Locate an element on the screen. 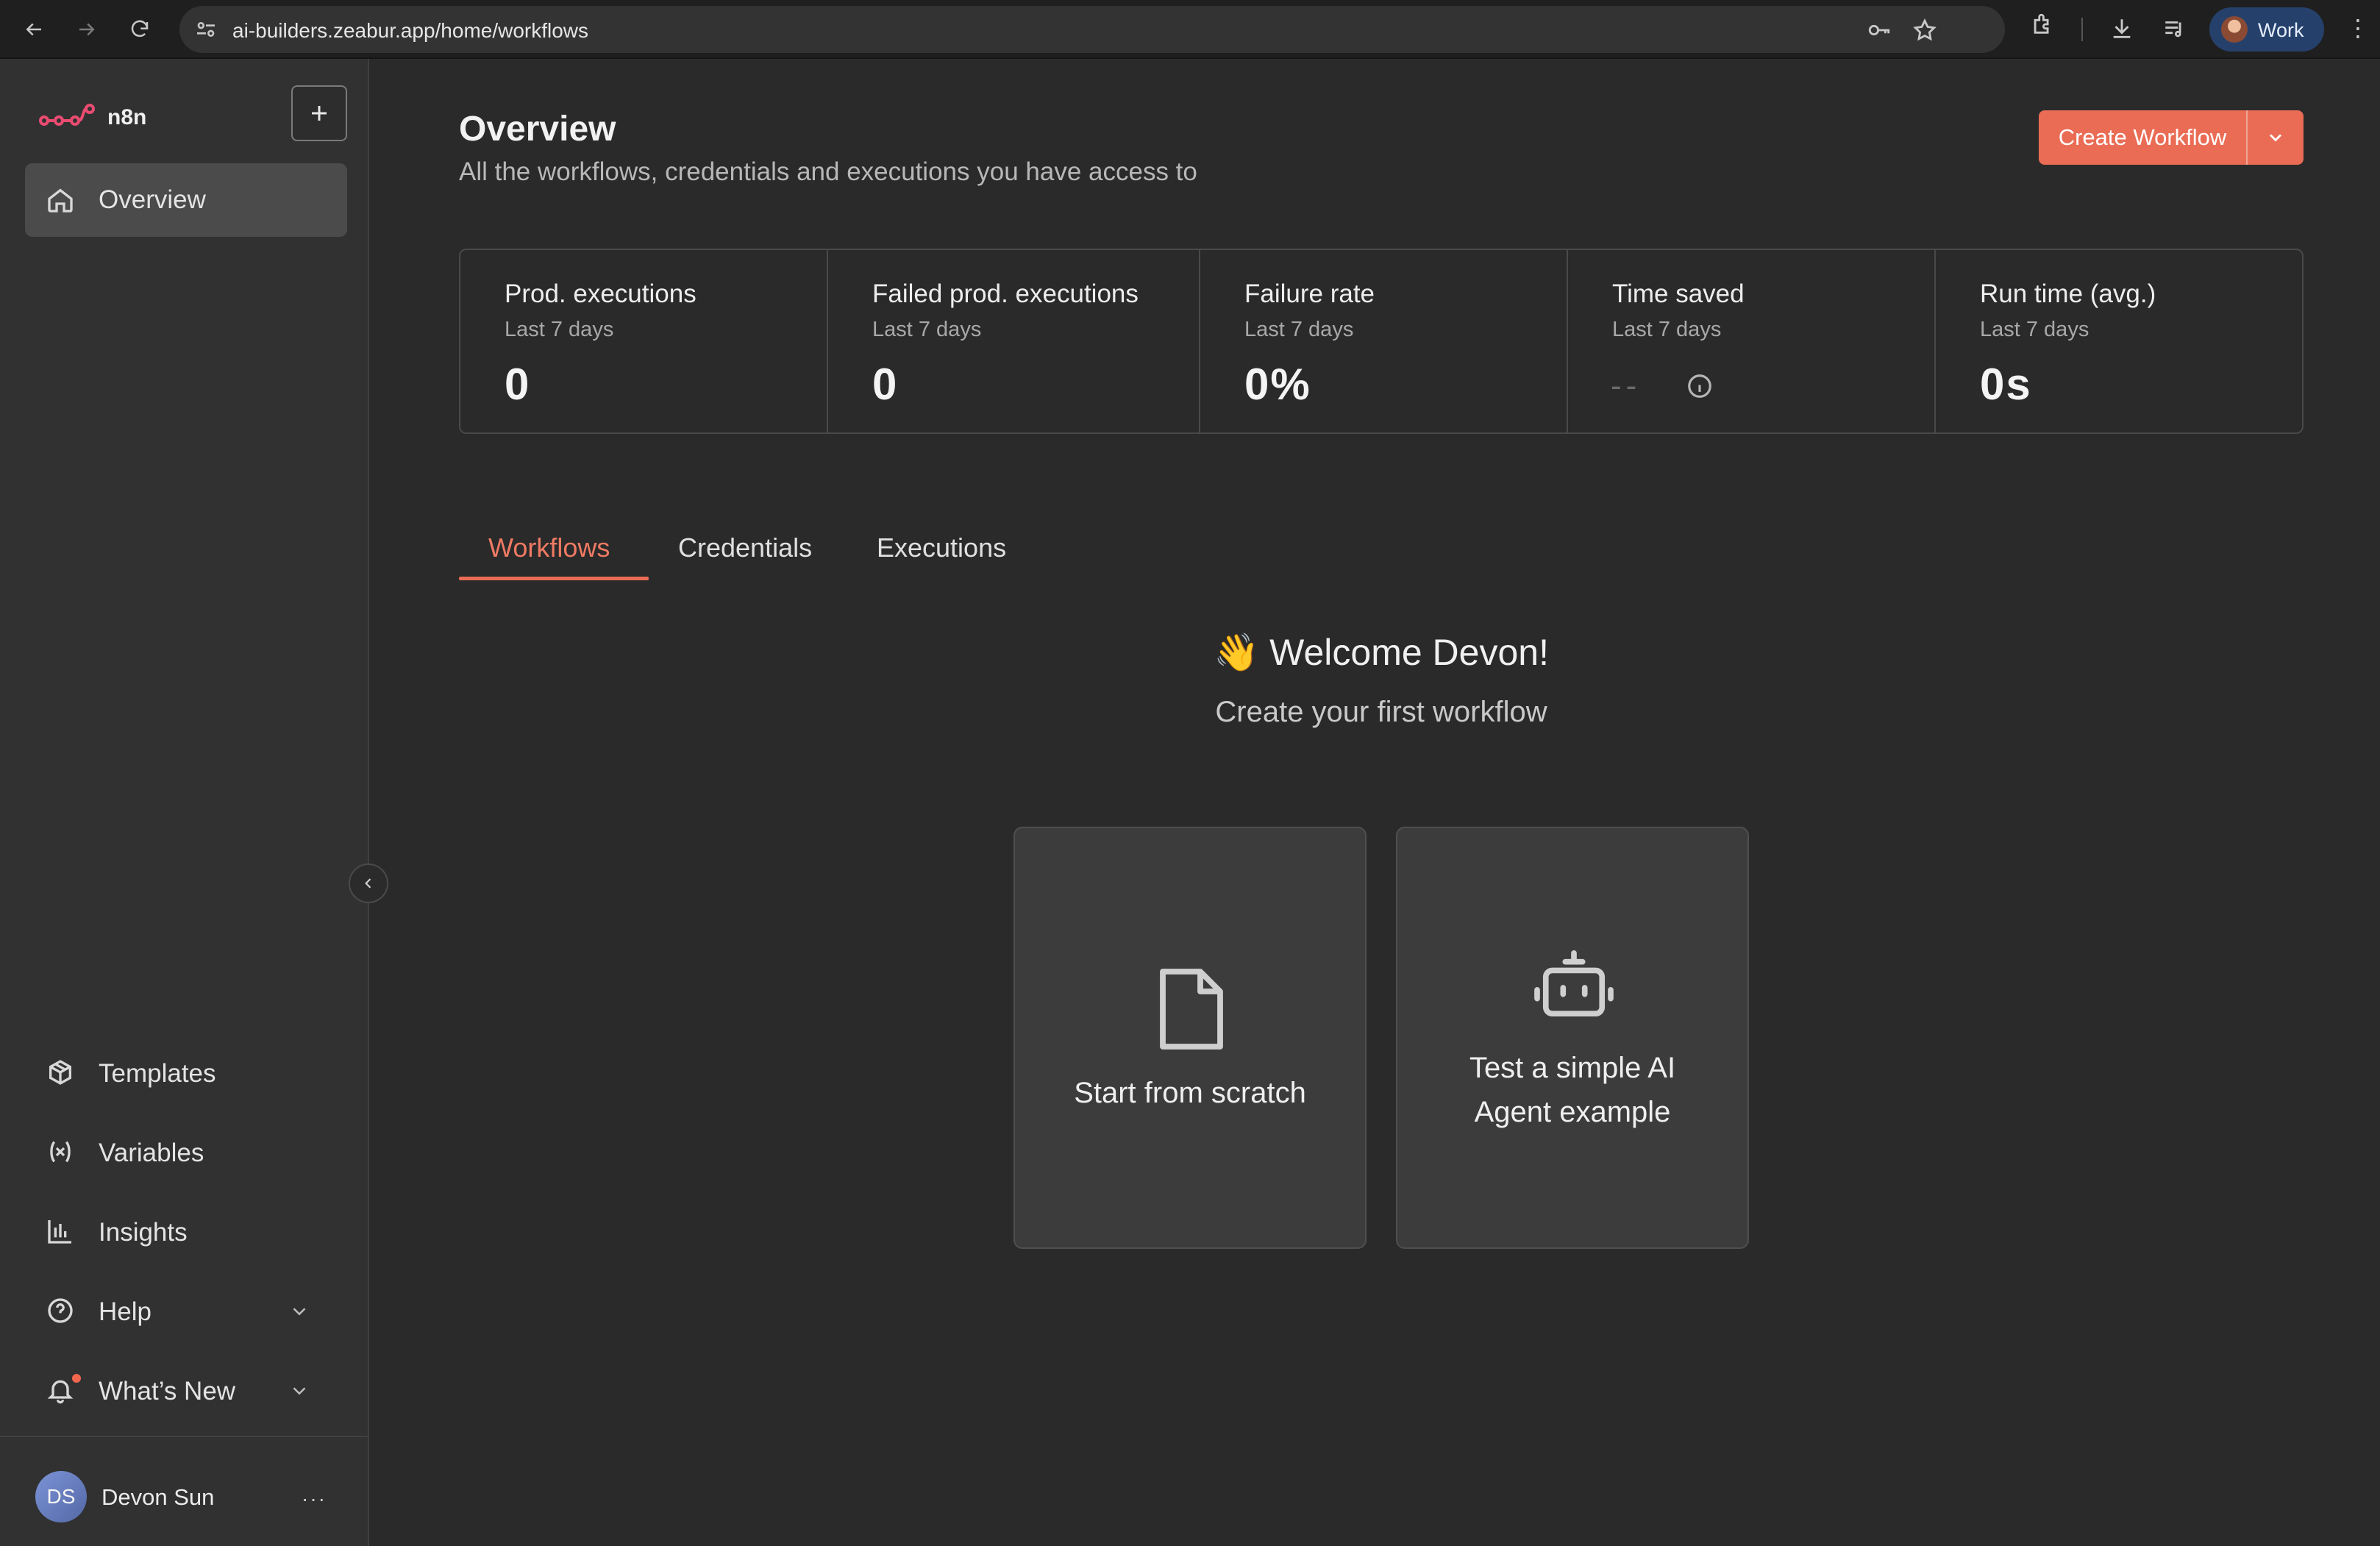 The height and width of the screenshot is (1546, 2380). stat-title: Time saved is located at coordinates (1679, 293).